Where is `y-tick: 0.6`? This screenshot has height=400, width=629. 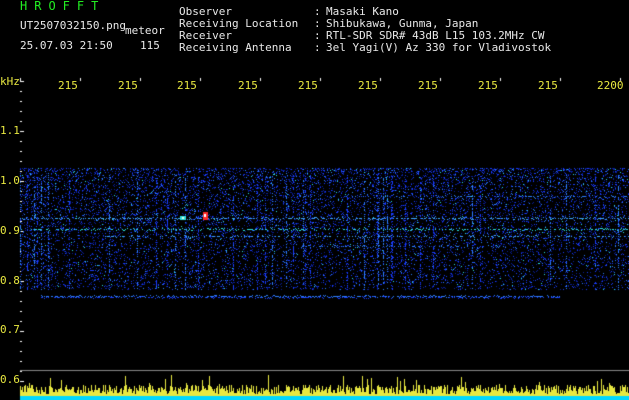
y-tick: 0.6 is located at coordinates (10, 379).